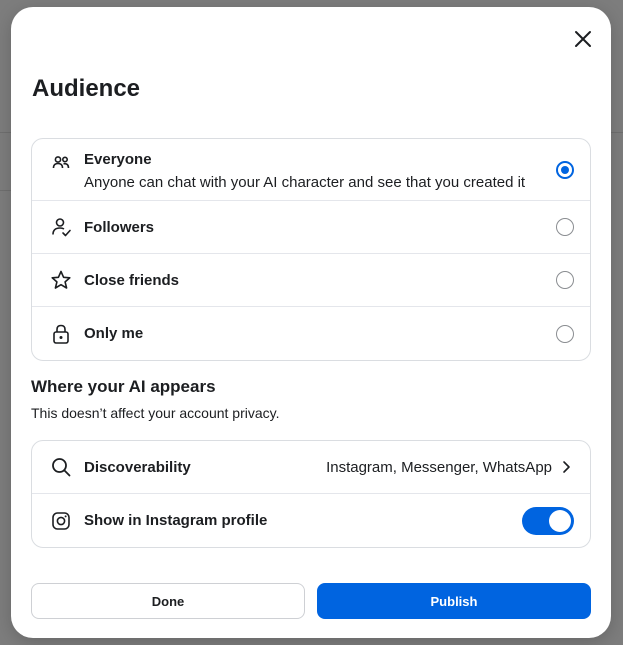 This screenshot has width=623, height=645. I want to click on radio-close-friends, so click(565, 280).